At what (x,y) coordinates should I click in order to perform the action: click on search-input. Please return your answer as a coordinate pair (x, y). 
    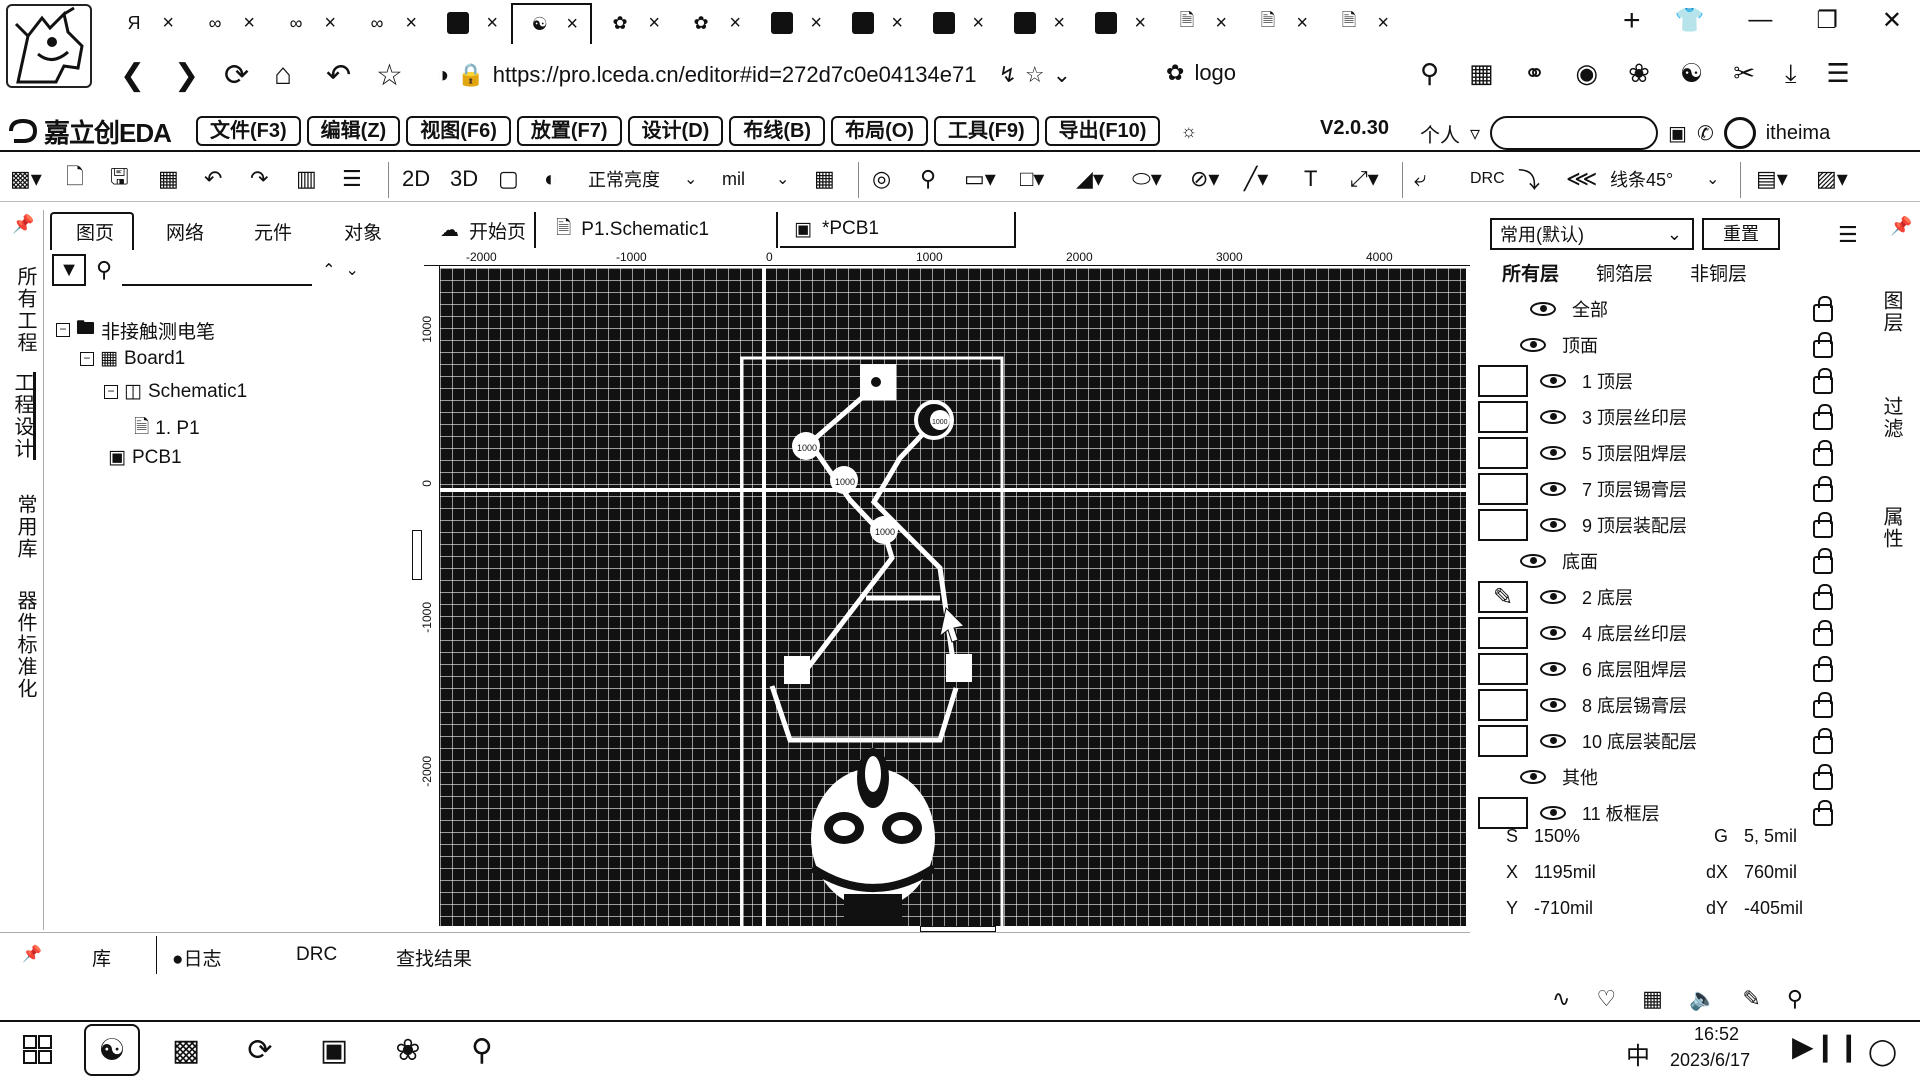
    Looking at the image, I should click on (217, 270).